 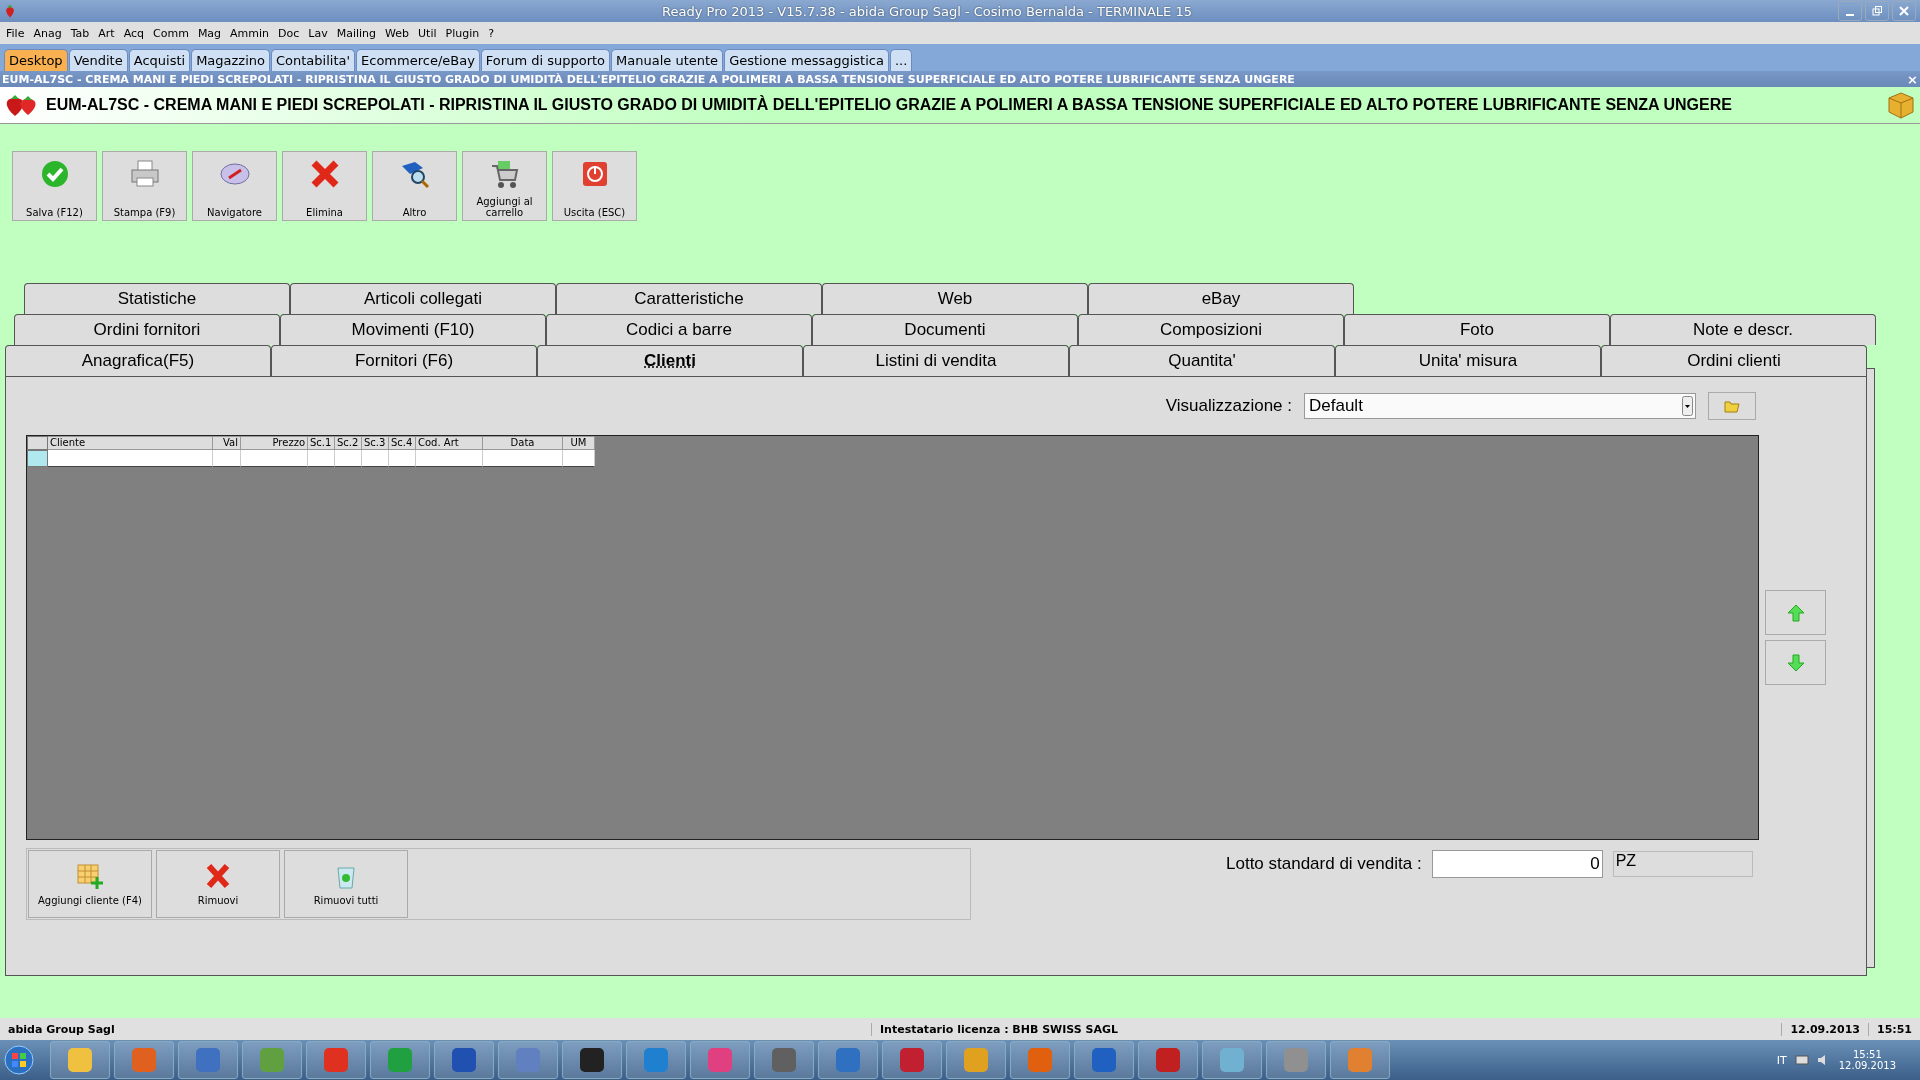 I want to click on menu-item: Ammin, so click(x=250, y=33).